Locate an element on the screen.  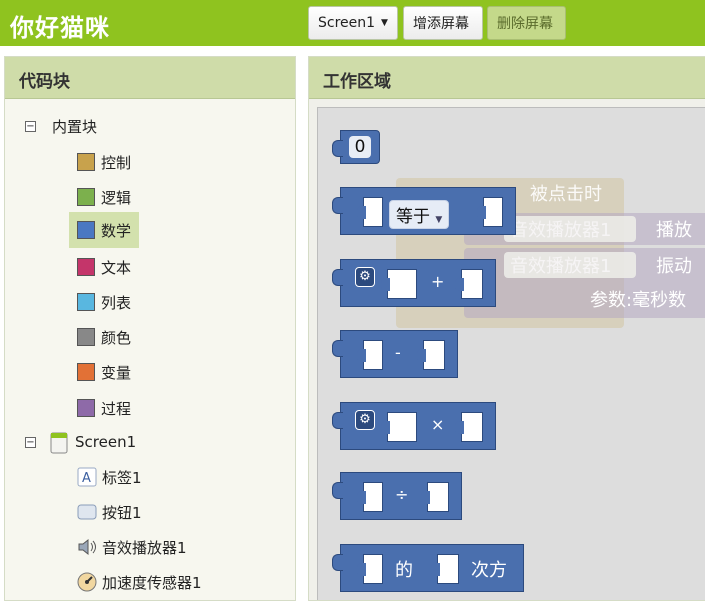
component-sound1: 音效播放器1 is located at coordinates (132, 547).